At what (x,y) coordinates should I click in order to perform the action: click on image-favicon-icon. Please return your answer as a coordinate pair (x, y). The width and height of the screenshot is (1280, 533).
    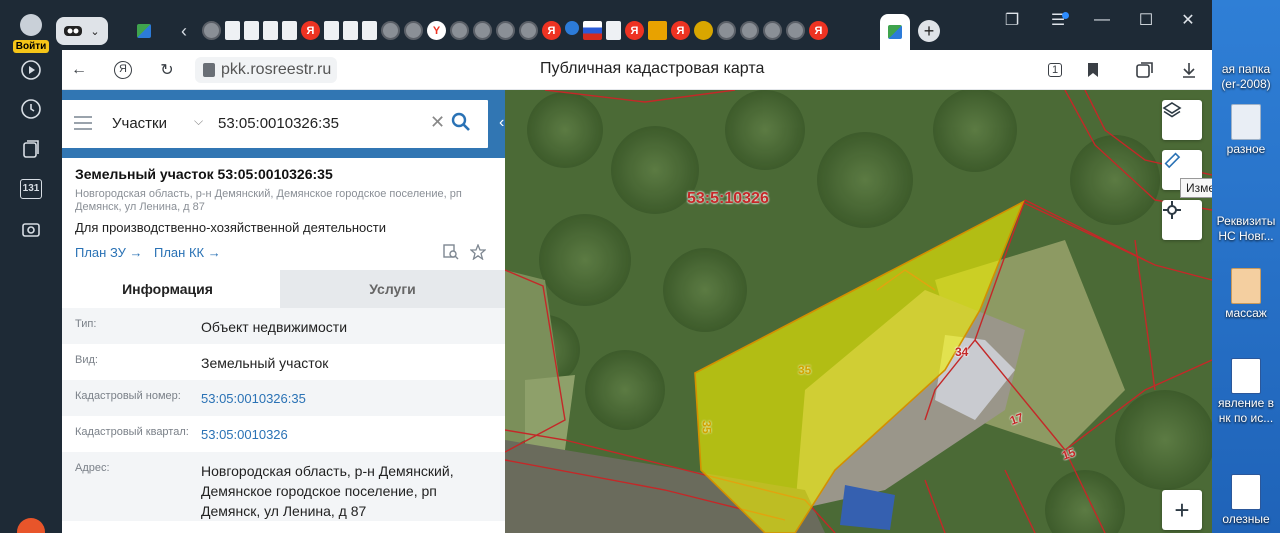
    Looking at the image, I should click on (657, 30).